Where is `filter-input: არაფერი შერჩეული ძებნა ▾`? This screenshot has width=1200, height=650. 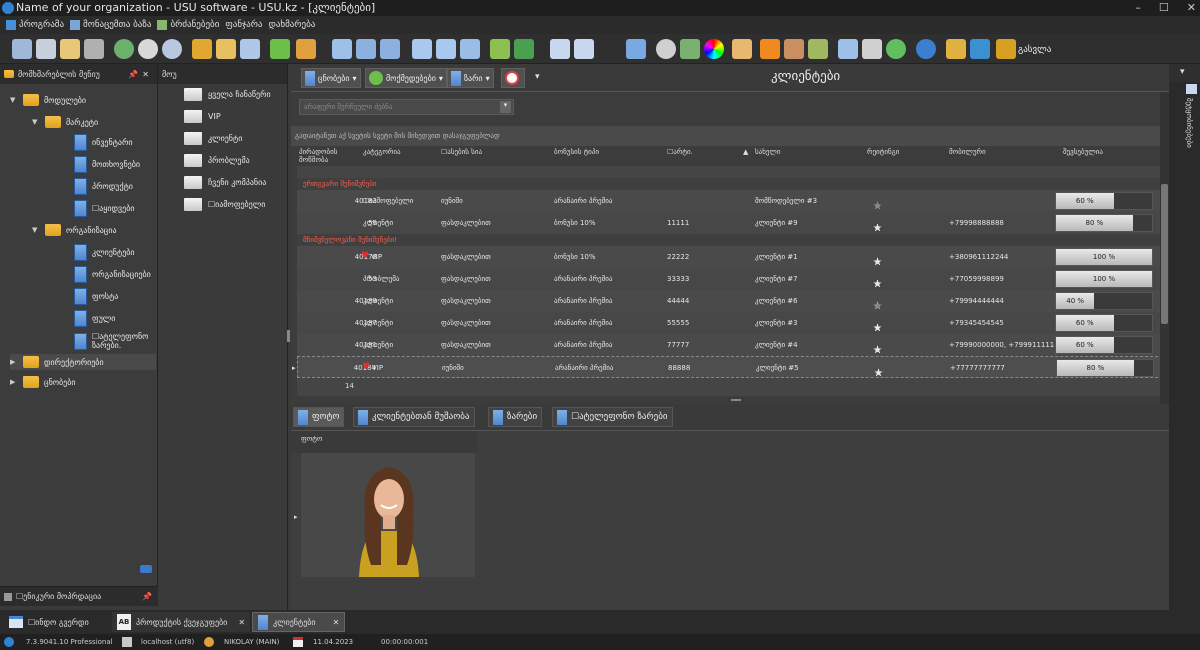
filter-input: არაფერი შერჩეული ძებნა ▾ is located at coordinates (406, 107).